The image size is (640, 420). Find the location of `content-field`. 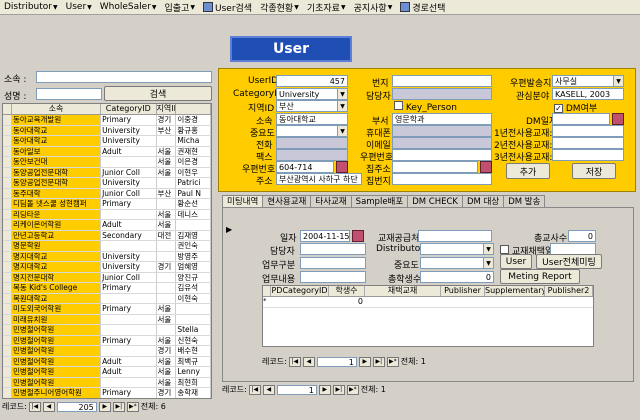

content-field is located at coordinates (333, 277).